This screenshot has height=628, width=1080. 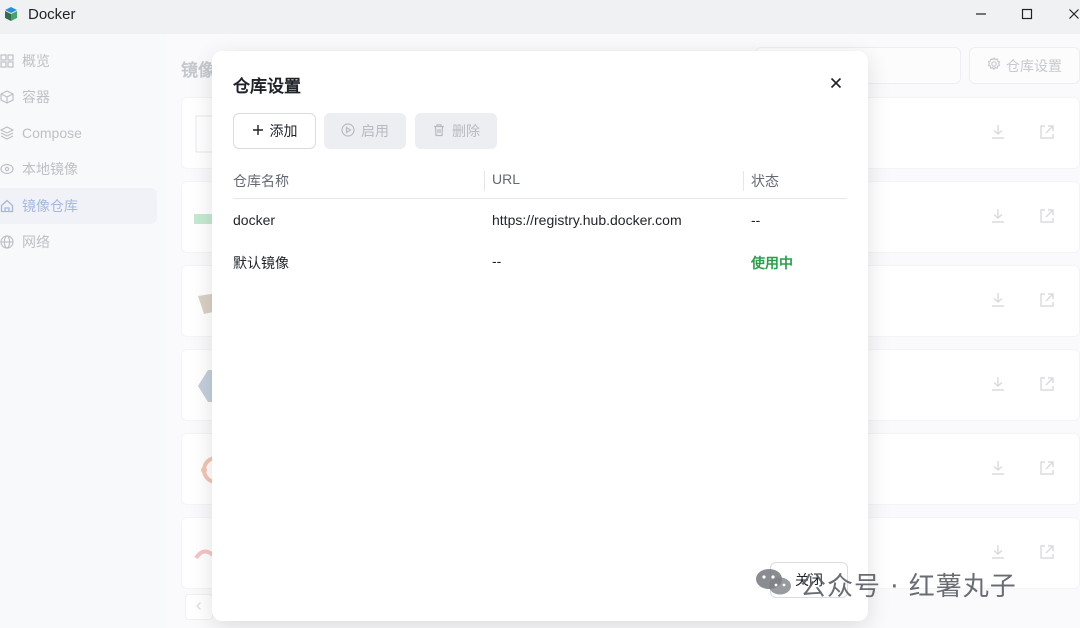 I want to click on table-header-divider, so click(x=540, y=198).